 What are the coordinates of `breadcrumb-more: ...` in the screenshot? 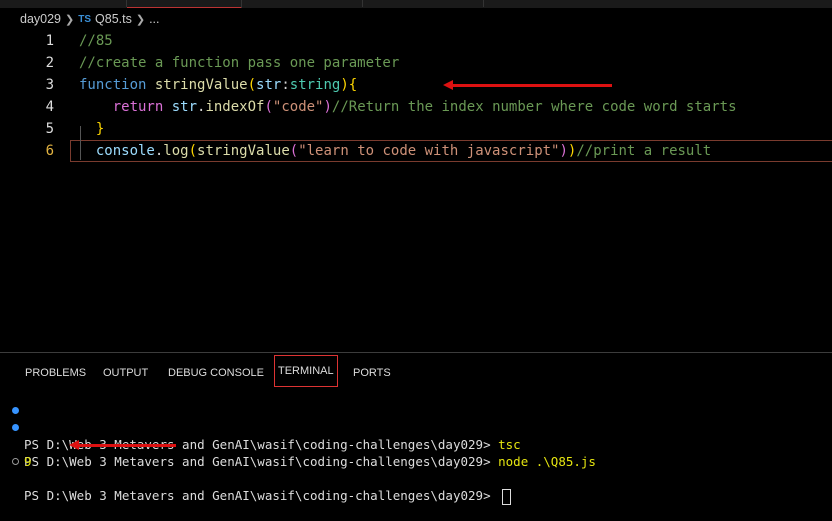 It's located at (154, 19).